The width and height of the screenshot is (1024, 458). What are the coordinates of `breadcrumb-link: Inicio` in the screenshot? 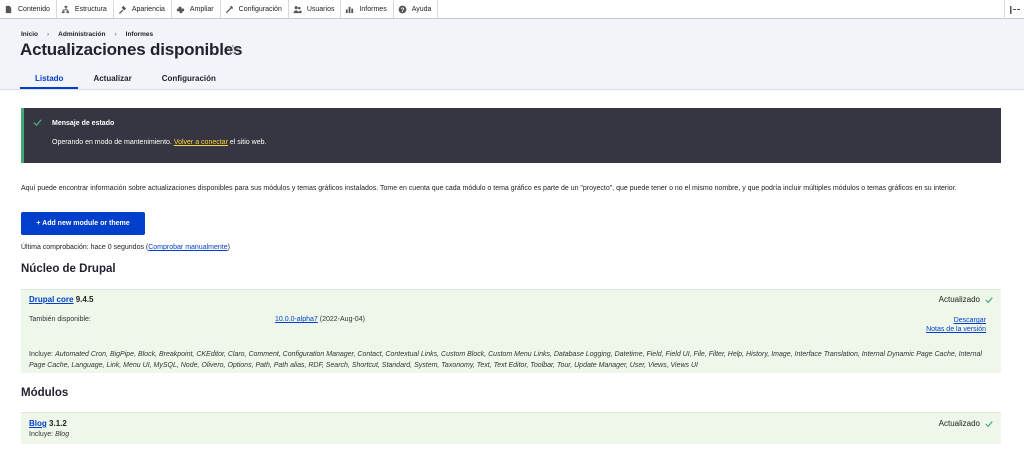 It's located at (29, 34).